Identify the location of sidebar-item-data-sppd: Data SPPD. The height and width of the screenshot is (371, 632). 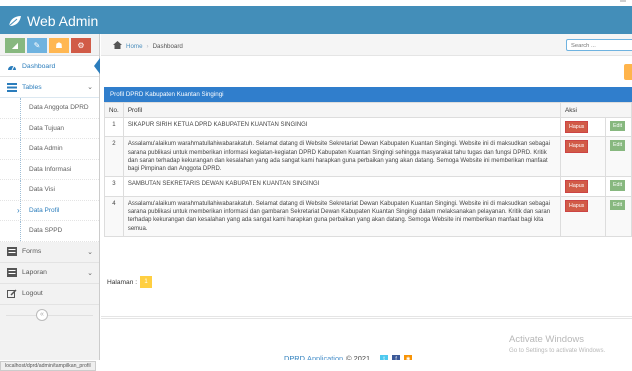
(49, 231).